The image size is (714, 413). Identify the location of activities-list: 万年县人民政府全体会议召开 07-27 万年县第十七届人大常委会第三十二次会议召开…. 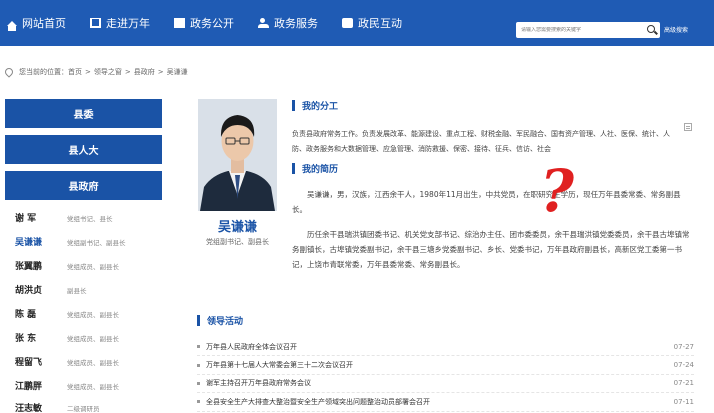
(445, 375).